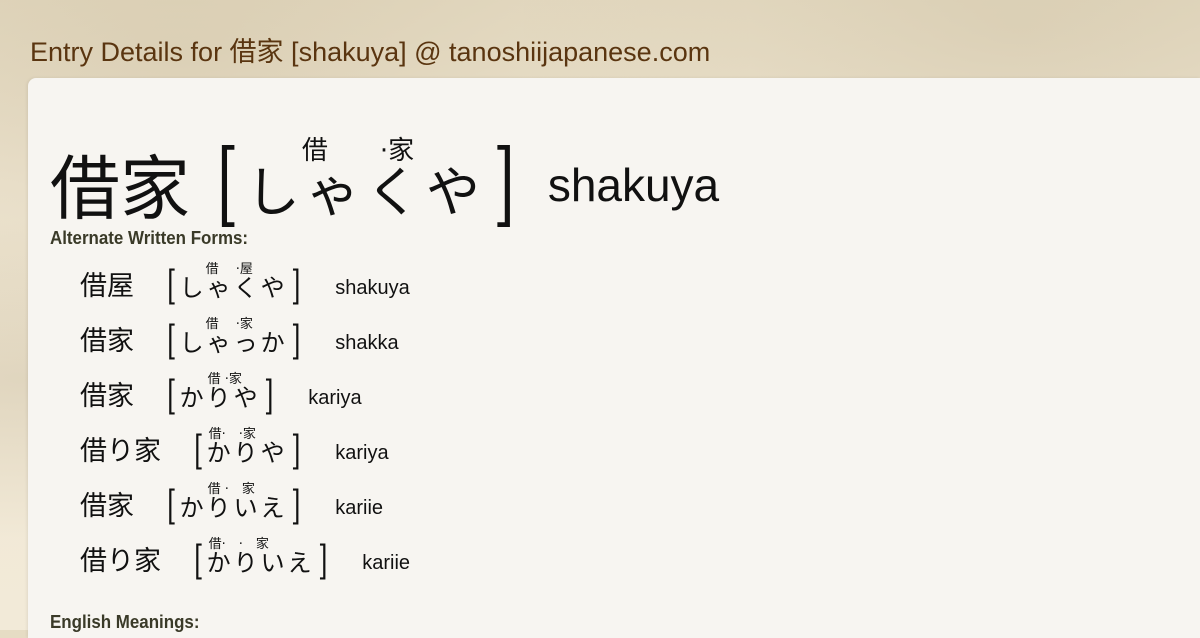 The width and height of the screenshot is (1200, 638). Describe the element at coordinates (233, 343) in the screenshot. I see `alternate-kana: しゃっか` at that location.